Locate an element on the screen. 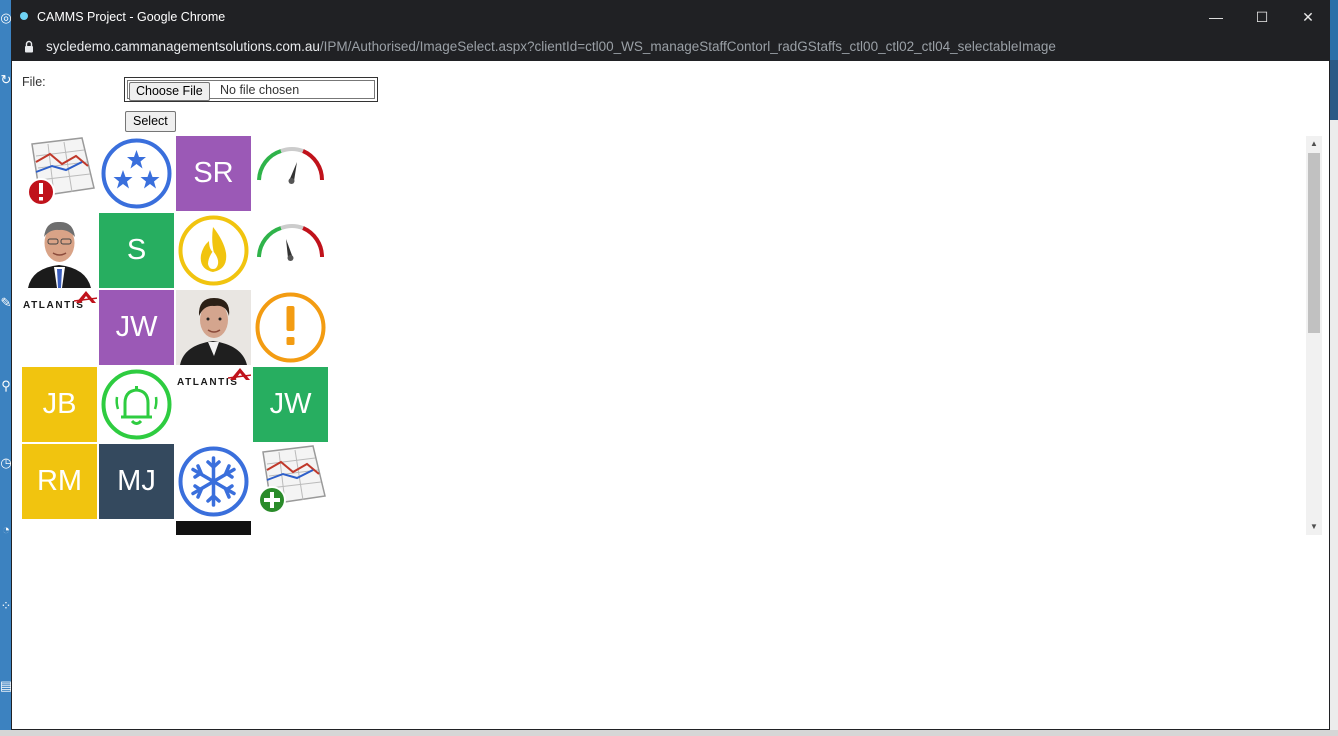  warning-icon is located at coordinates (290, 327).